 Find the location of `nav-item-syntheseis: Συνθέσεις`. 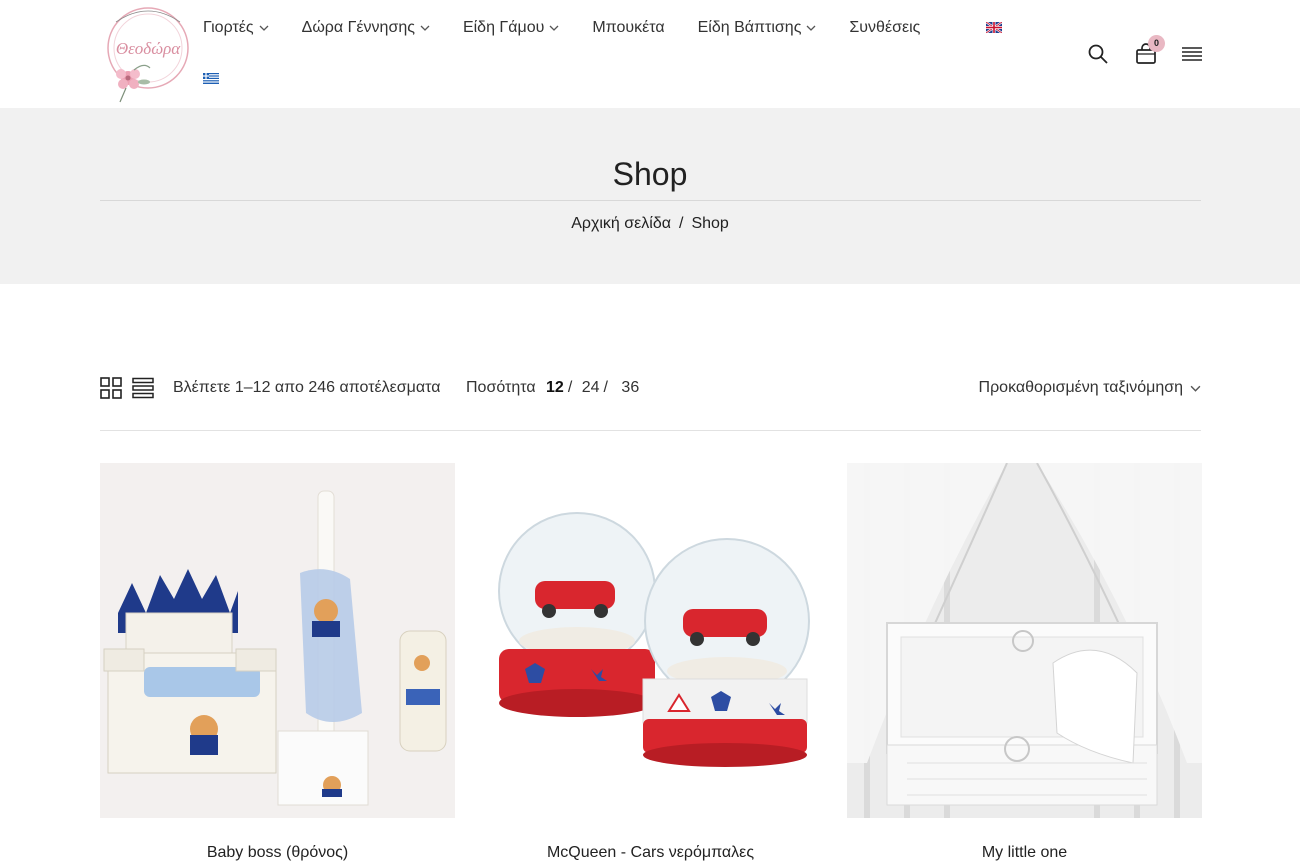

nav-item-syntheseis: Συνθέσεις is located at coordinates (884, 28).